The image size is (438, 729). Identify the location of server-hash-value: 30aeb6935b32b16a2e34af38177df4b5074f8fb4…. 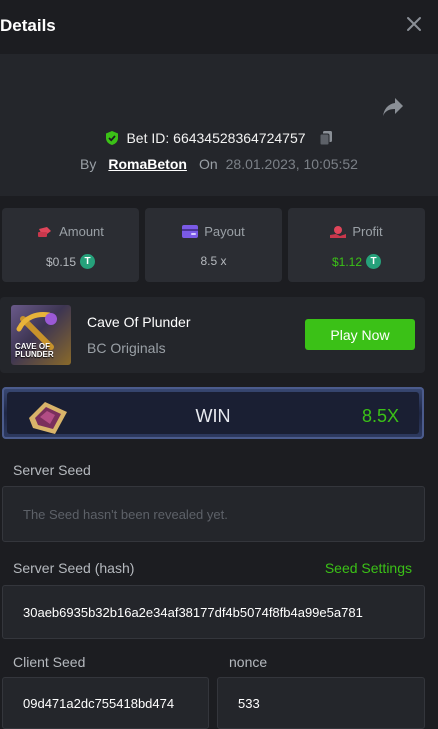
(193, 612).